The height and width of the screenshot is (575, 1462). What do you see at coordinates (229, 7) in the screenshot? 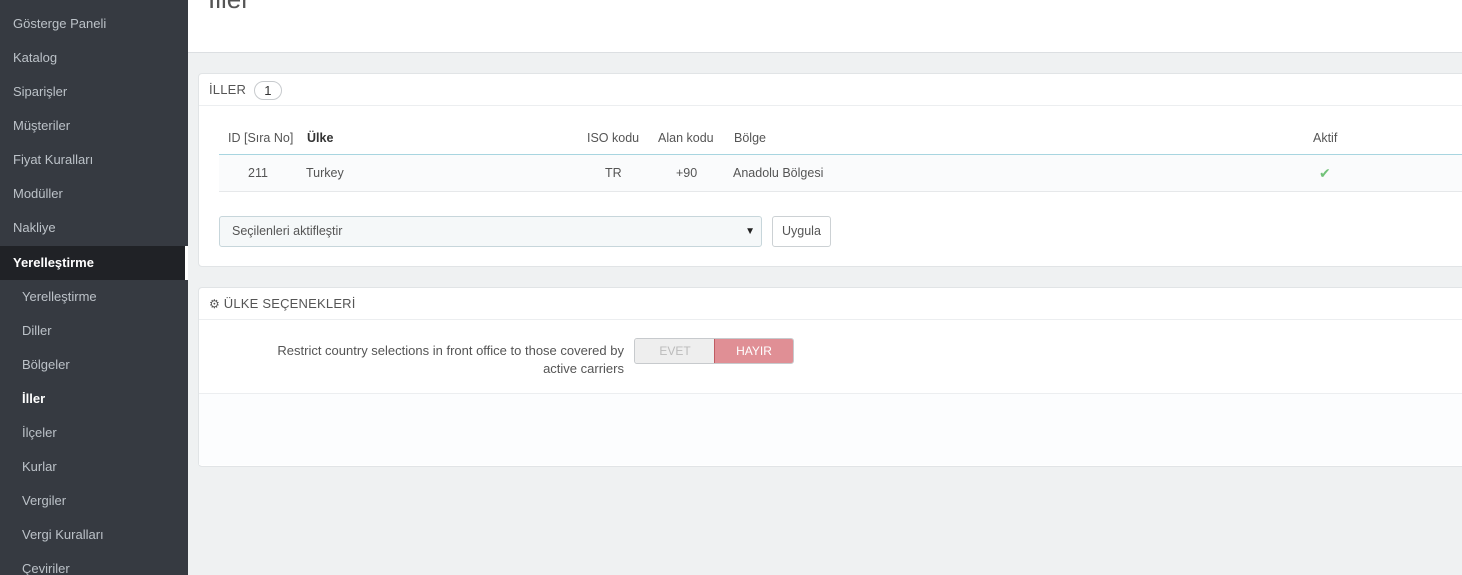
I see `page-title: İller` at bounding box center [229, 7].